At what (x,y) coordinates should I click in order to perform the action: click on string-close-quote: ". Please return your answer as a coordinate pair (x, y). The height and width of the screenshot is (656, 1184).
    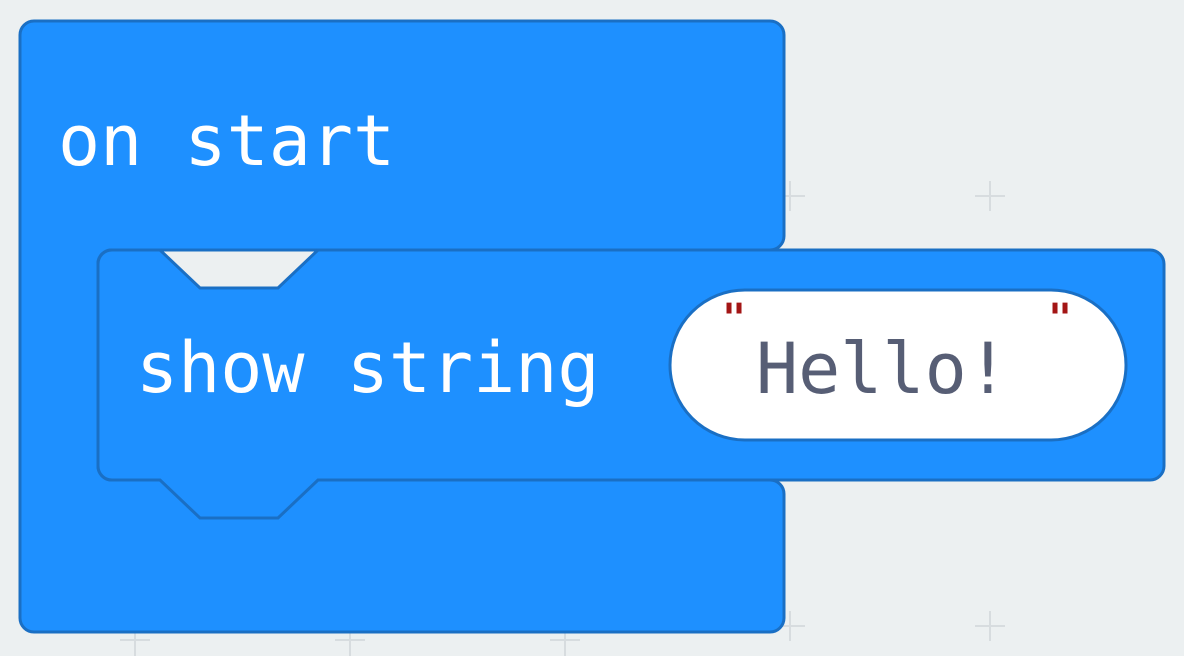
    Looking at the image, I should click on (1060, 319).